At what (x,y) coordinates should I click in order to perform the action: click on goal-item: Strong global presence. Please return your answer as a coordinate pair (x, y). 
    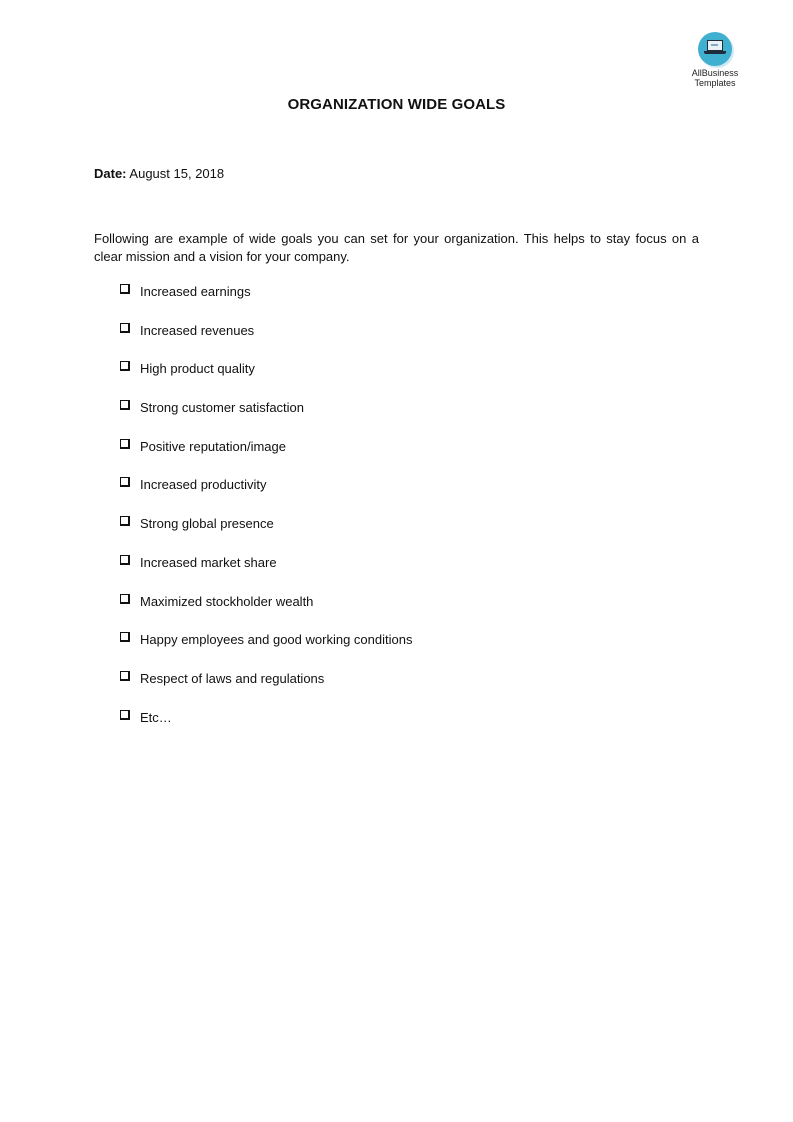
    Looking at the image, I should click on (266, 533).